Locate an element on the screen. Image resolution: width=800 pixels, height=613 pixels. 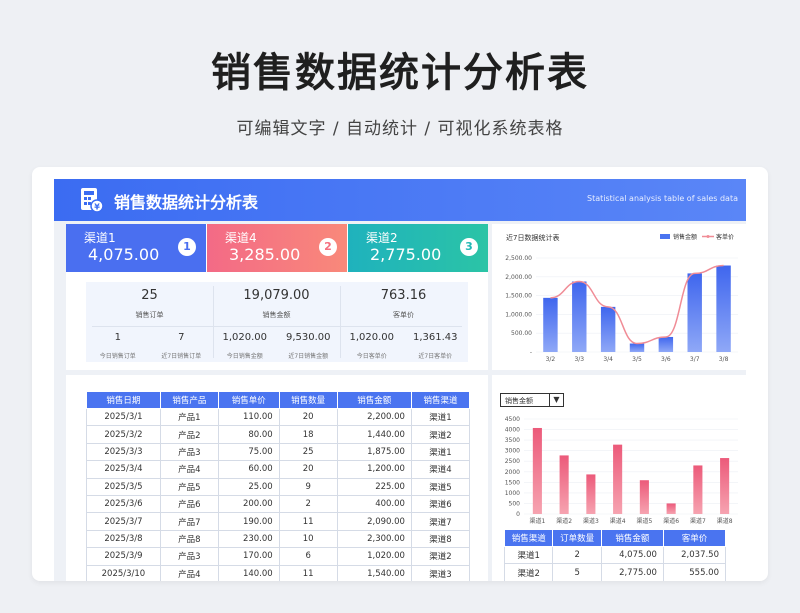
table-cell: 80.00 is located at coordinates (248, 434).